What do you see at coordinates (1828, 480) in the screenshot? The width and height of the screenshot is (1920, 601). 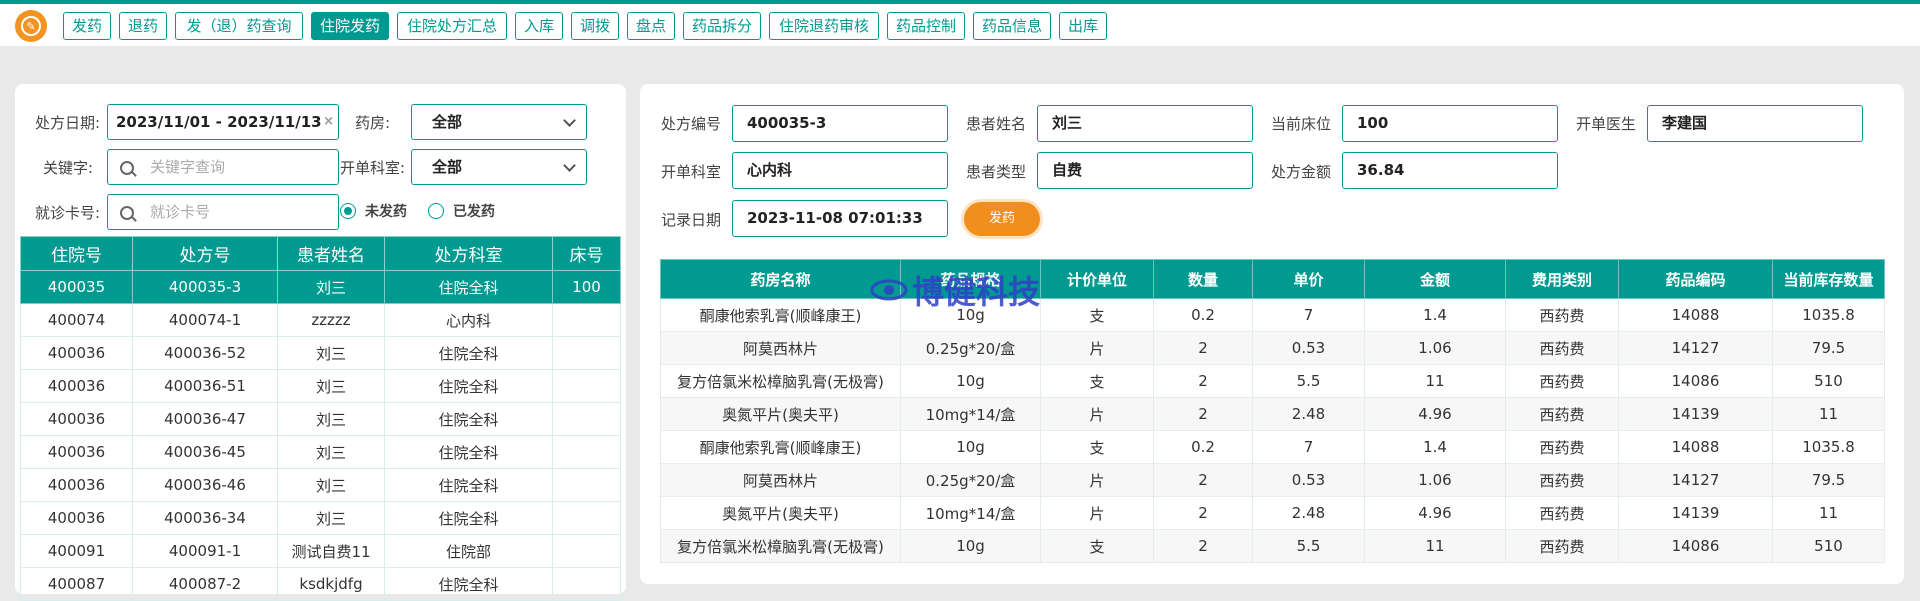 I see `table-cell: 79.5` at bounding box center [1828, 480].